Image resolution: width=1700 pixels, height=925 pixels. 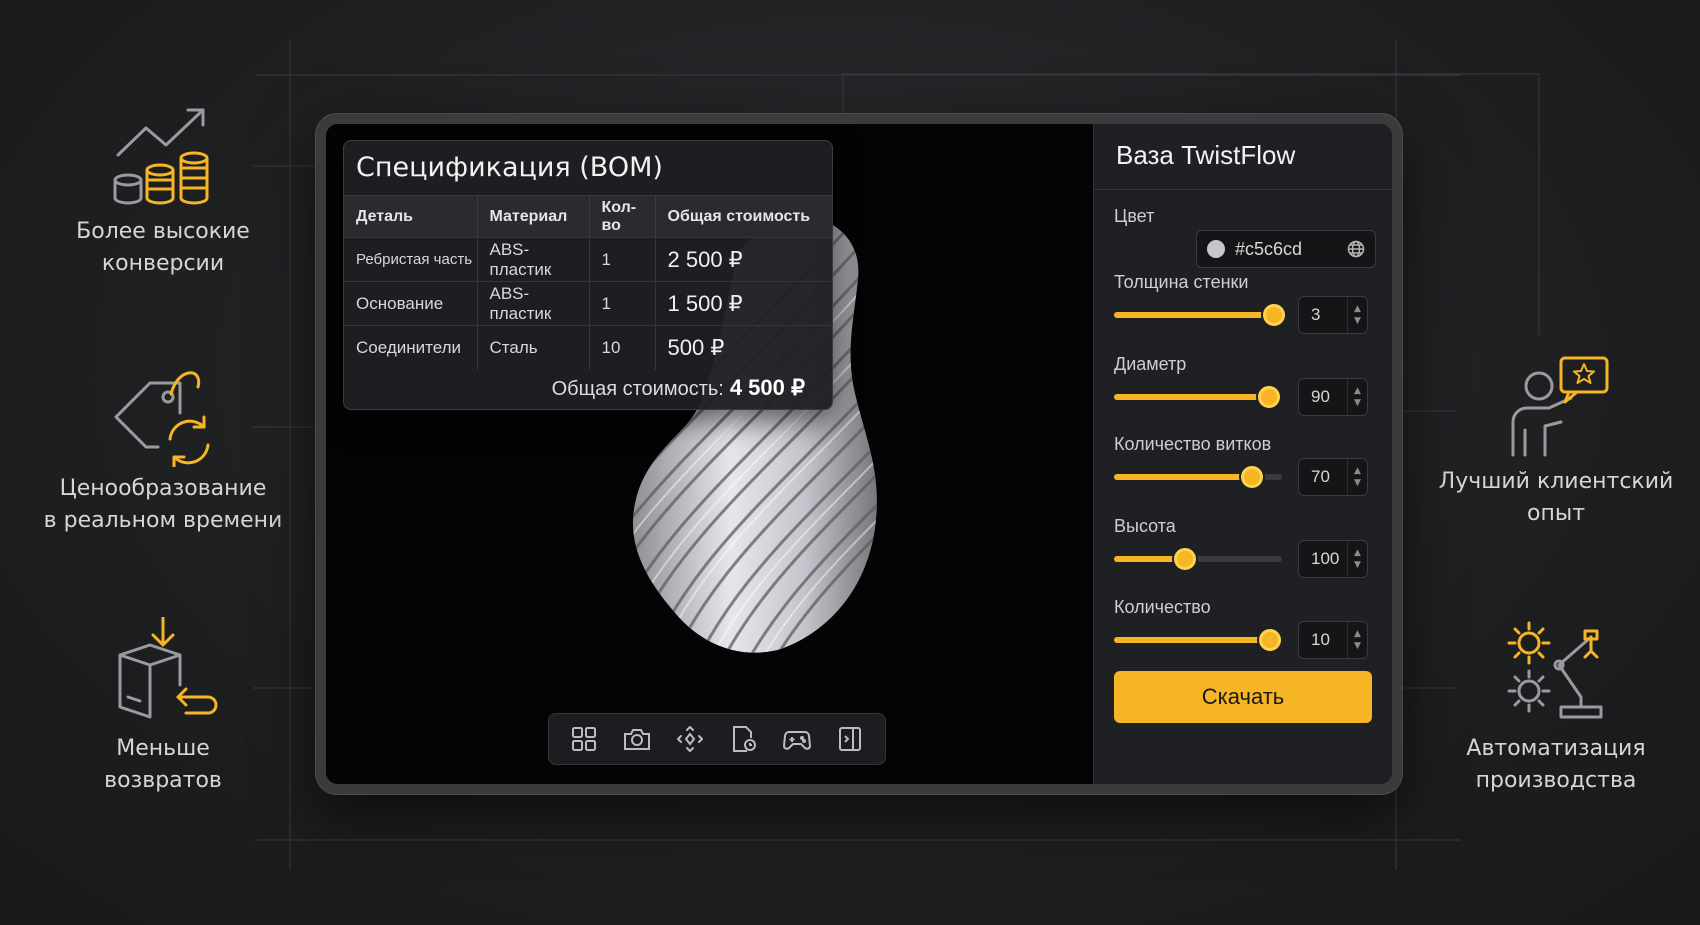 I want to click on move-button, so click(x=690, y=739).